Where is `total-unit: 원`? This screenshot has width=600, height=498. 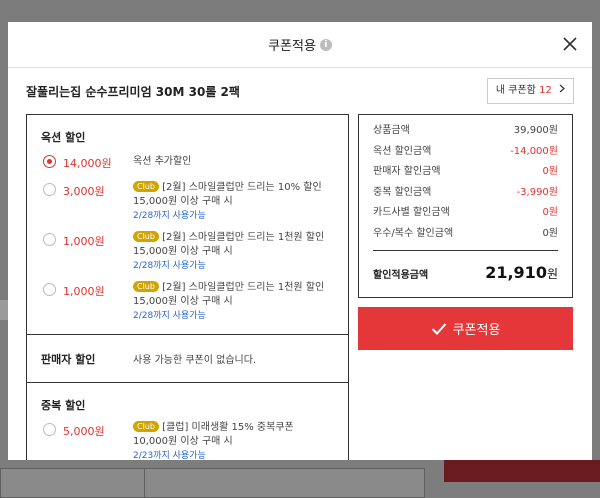
total-unit: 원 is located at coordinates (552, 274).